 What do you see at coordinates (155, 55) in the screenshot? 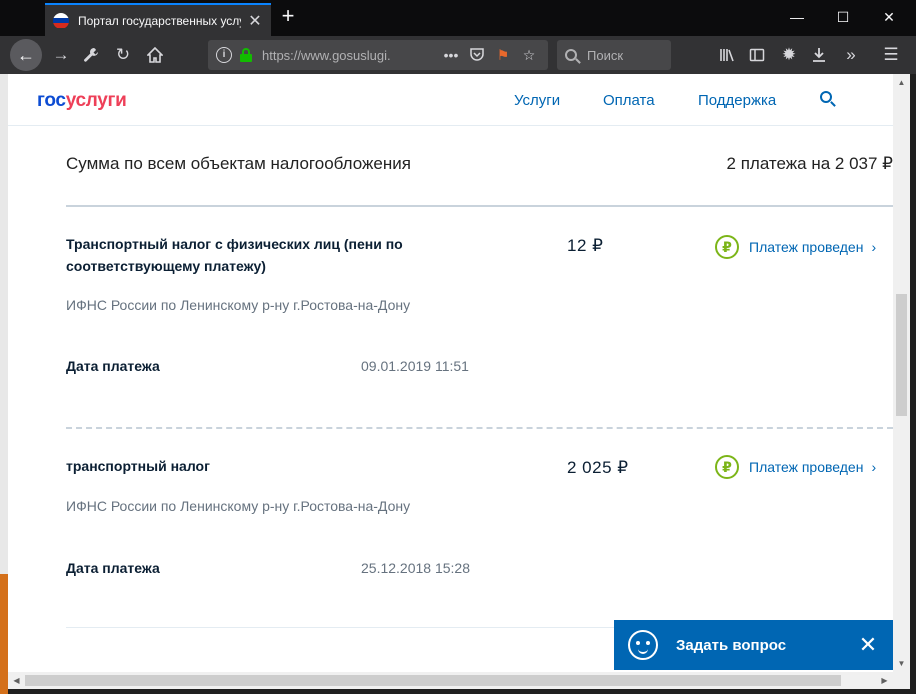
I see `home-icon` at bounding box center [155, 55].